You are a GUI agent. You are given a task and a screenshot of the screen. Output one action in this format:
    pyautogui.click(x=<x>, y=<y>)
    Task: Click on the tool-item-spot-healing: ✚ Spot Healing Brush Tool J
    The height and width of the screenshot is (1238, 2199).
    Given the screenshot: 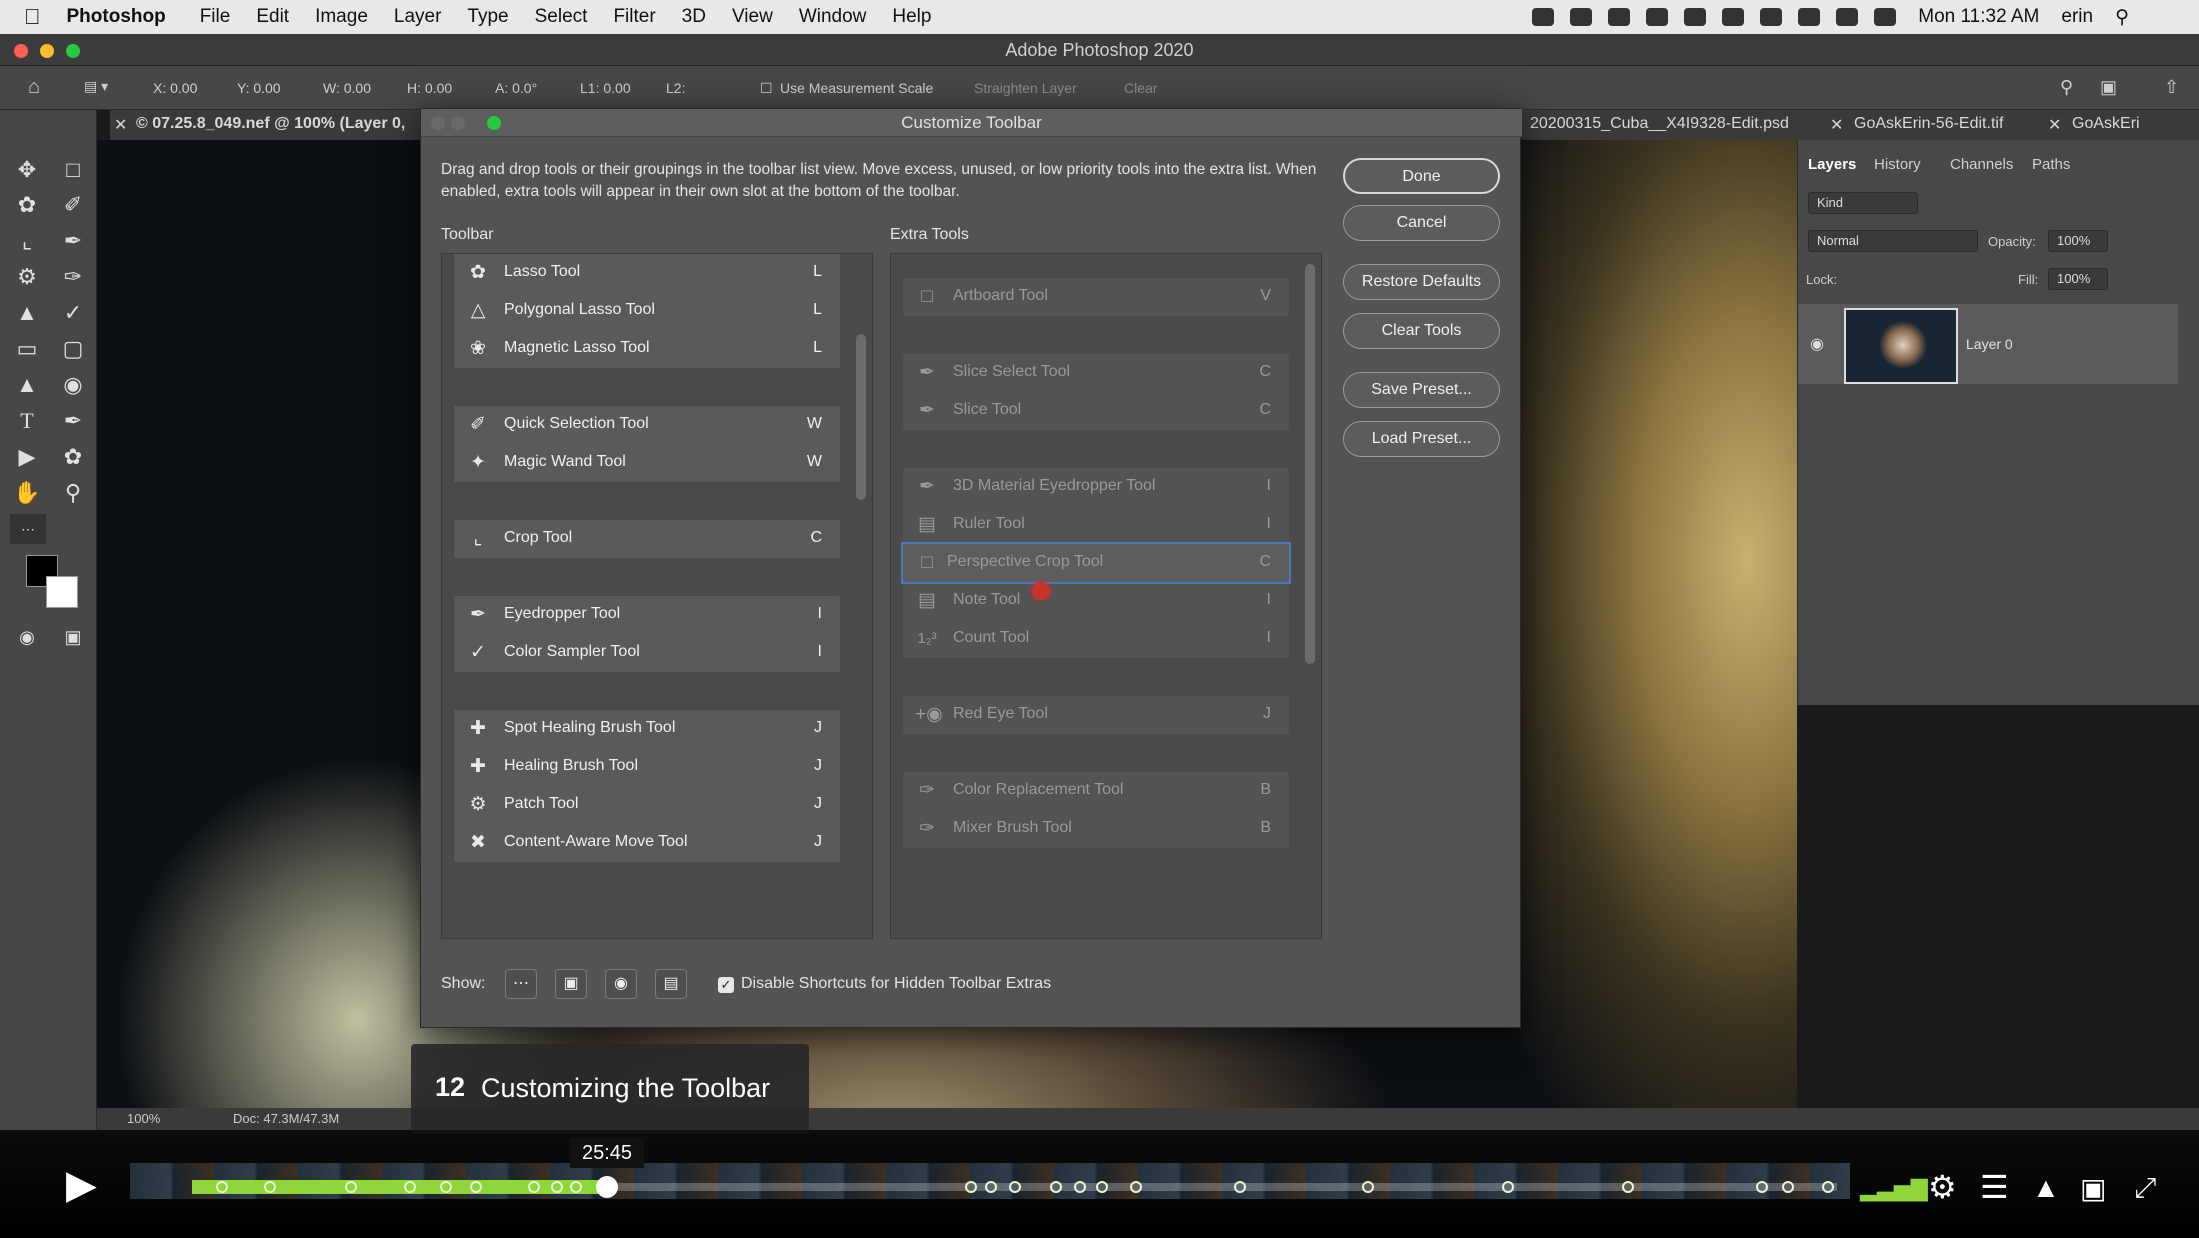 What is the action you would take?
    pyautogui.click(x=647, y=729)
    